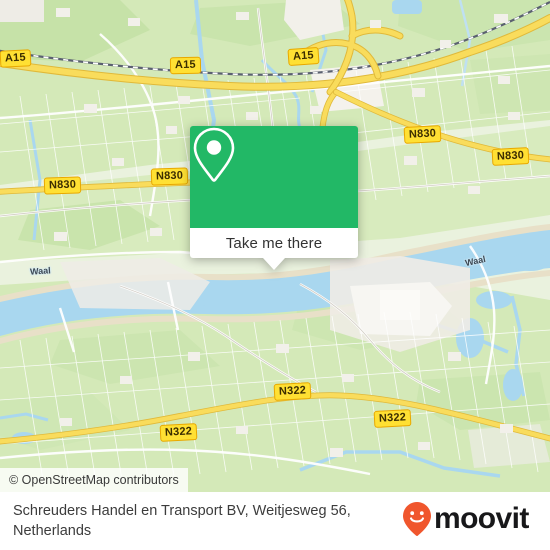  Describe the element at coordinates (40, 271) in the screenshot. I see `water-label: Waal` at that location.